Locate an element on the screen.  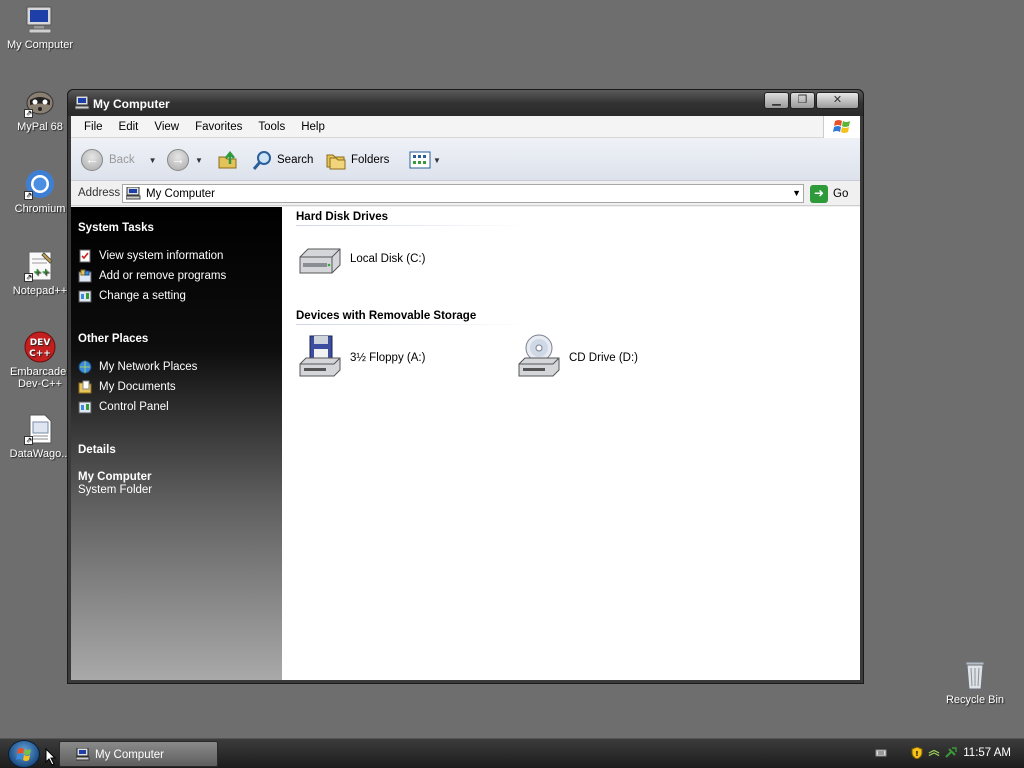
folders-label: Folders is located at coordinates (370, 160).